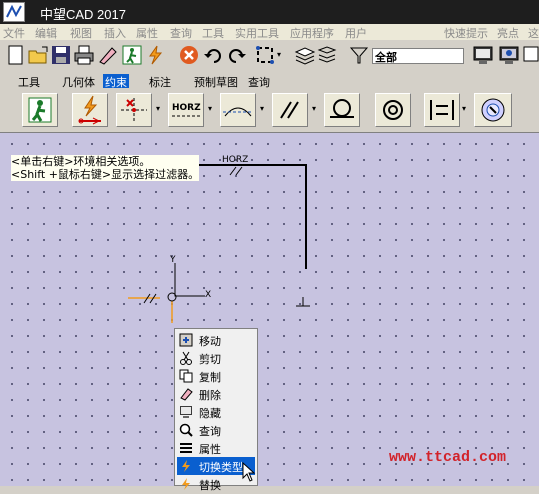 The width and height of the screenshot is (539, 494). I want to click on context-item-hide: 隐藏, so click(216, 412).